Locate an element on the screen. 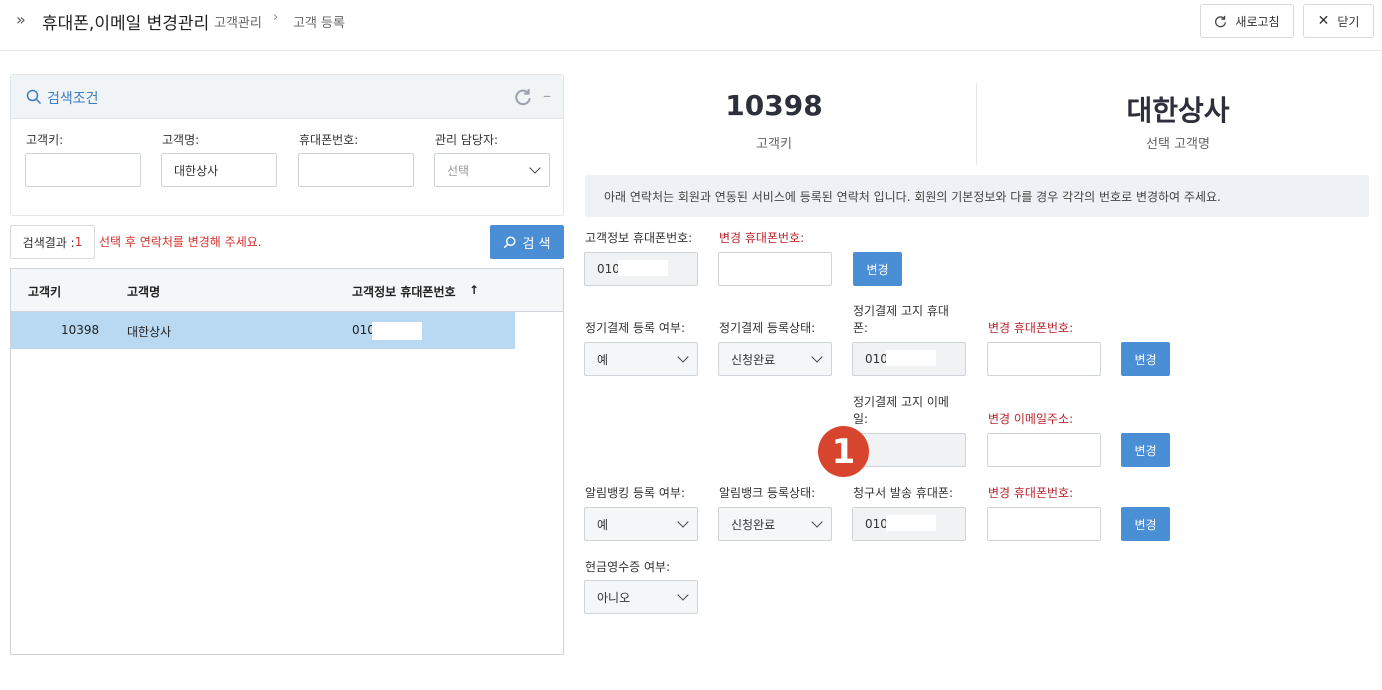 The width and height of the screenshot is (1382, 690). alimbank-reg-select: 예 is located at coordinates (641, 524).